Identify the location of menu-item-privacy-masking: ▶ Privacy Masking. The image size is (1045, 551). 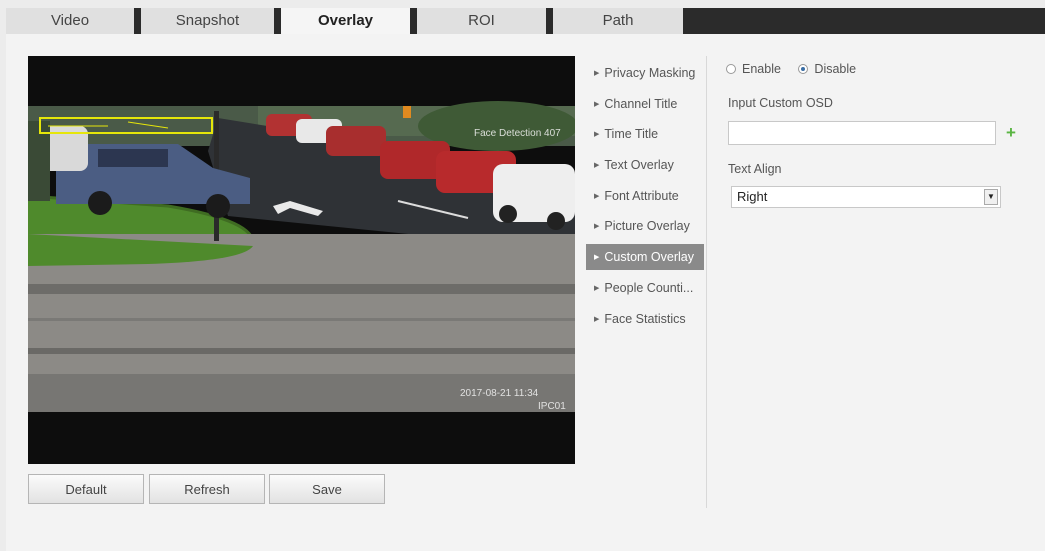
(645, 73).